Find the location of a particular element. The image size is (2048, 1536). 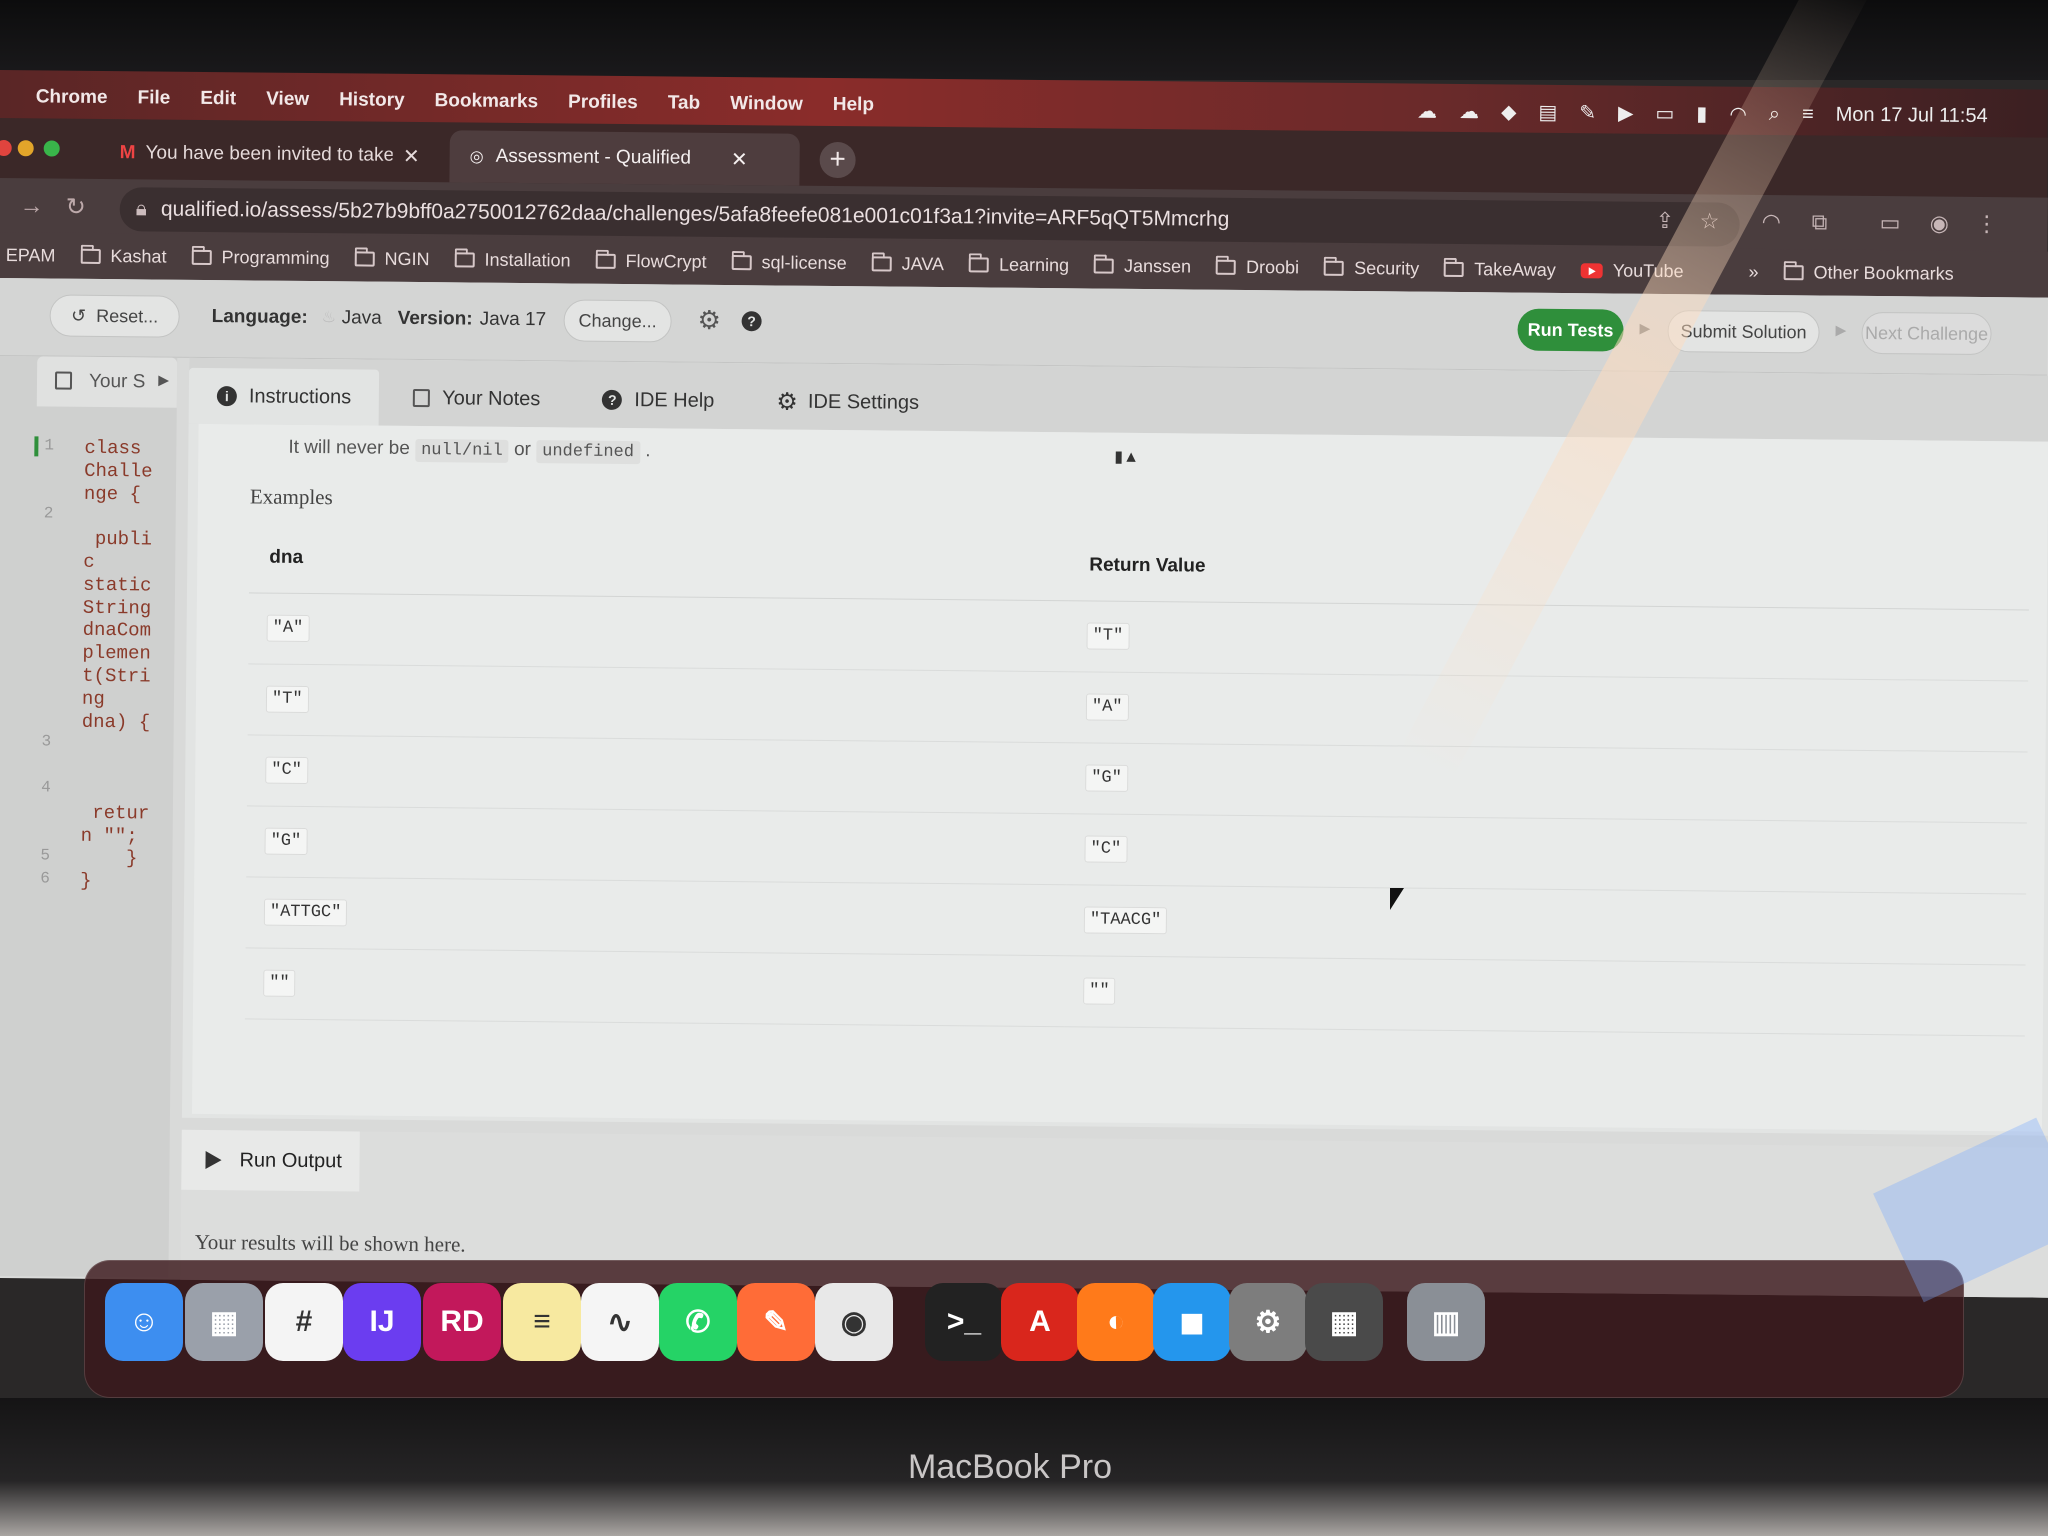

shield-icon: ◆ is located at coordinates (1509, 111).